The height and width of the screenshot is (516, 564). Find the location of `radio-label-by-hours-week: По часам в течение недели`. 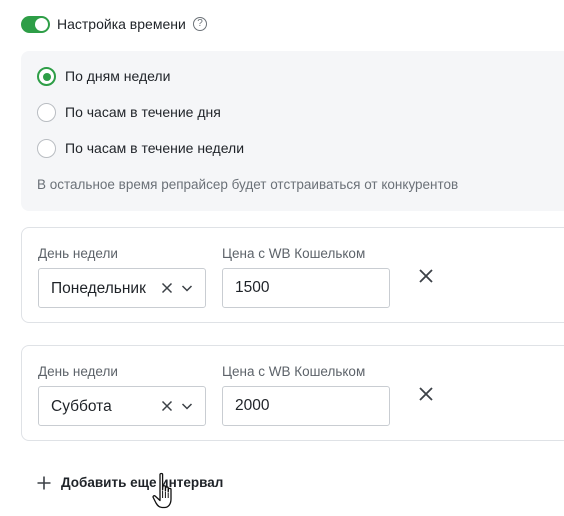

radio-label-by-hours-week: По часам в течение недели is located at coordinates (154, 148).